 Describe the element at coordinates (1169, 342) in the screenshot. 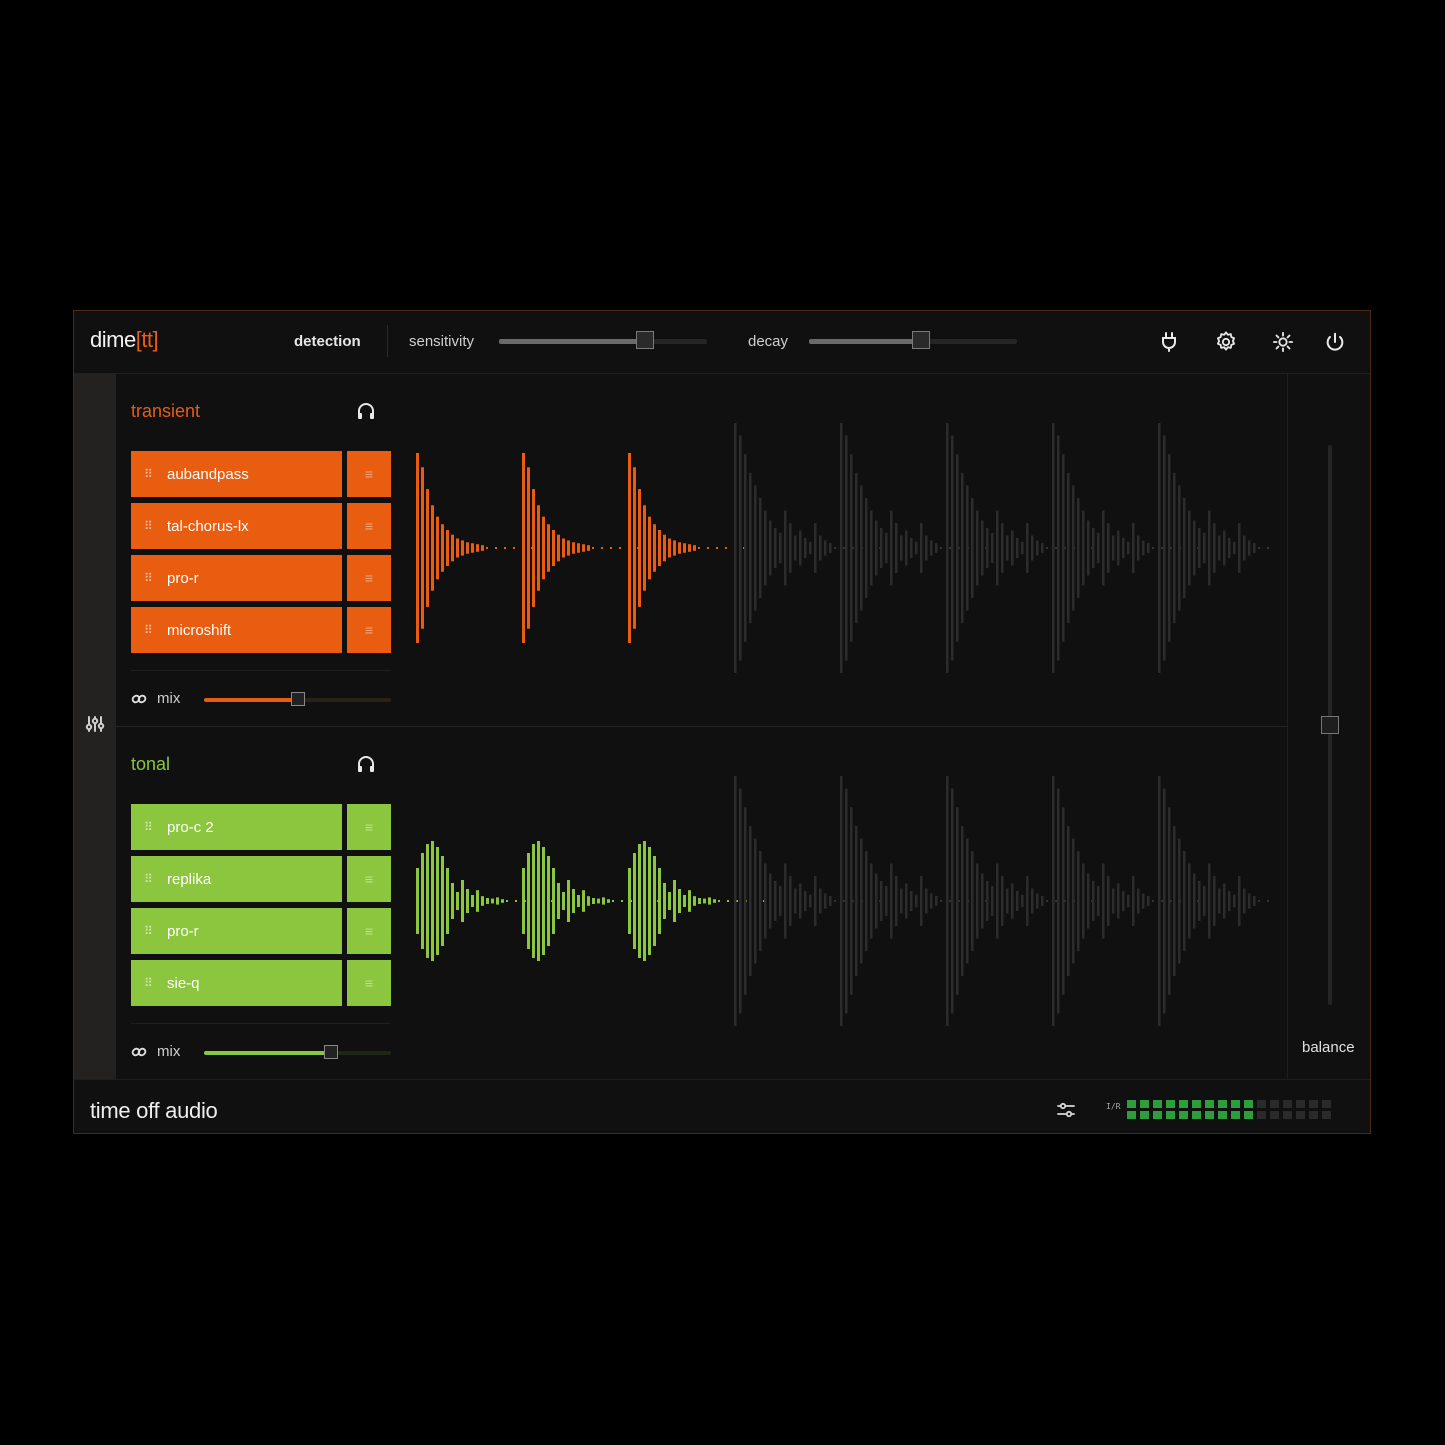

I see `plug-icon` at that location.